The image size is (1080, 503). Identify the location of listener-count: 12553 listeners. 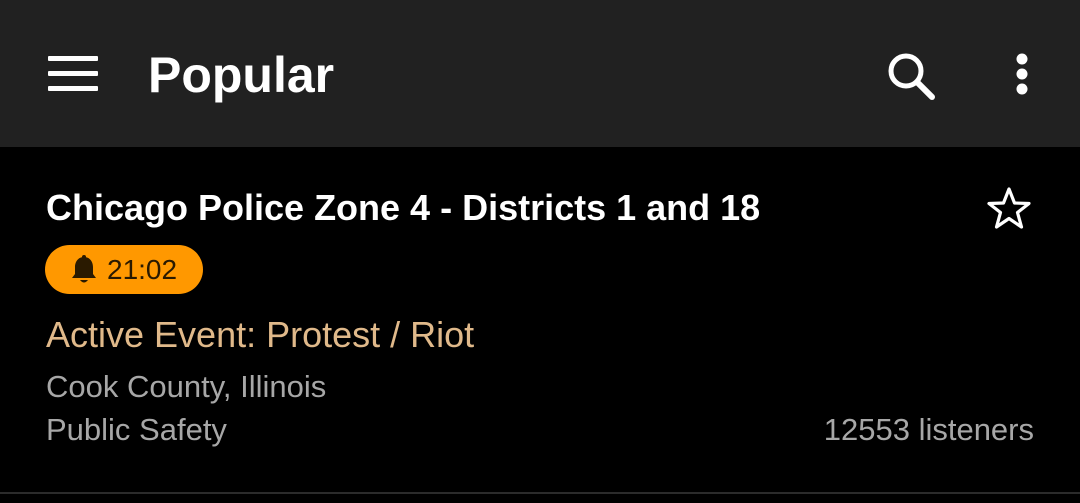
(928, 429).